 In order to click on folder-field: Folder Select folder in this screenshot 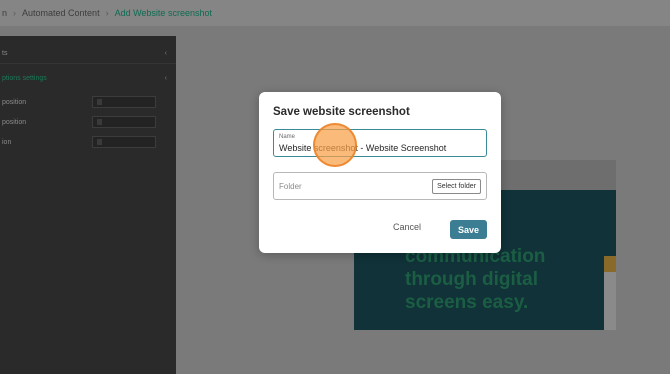, I will do `click(380, 186)`.